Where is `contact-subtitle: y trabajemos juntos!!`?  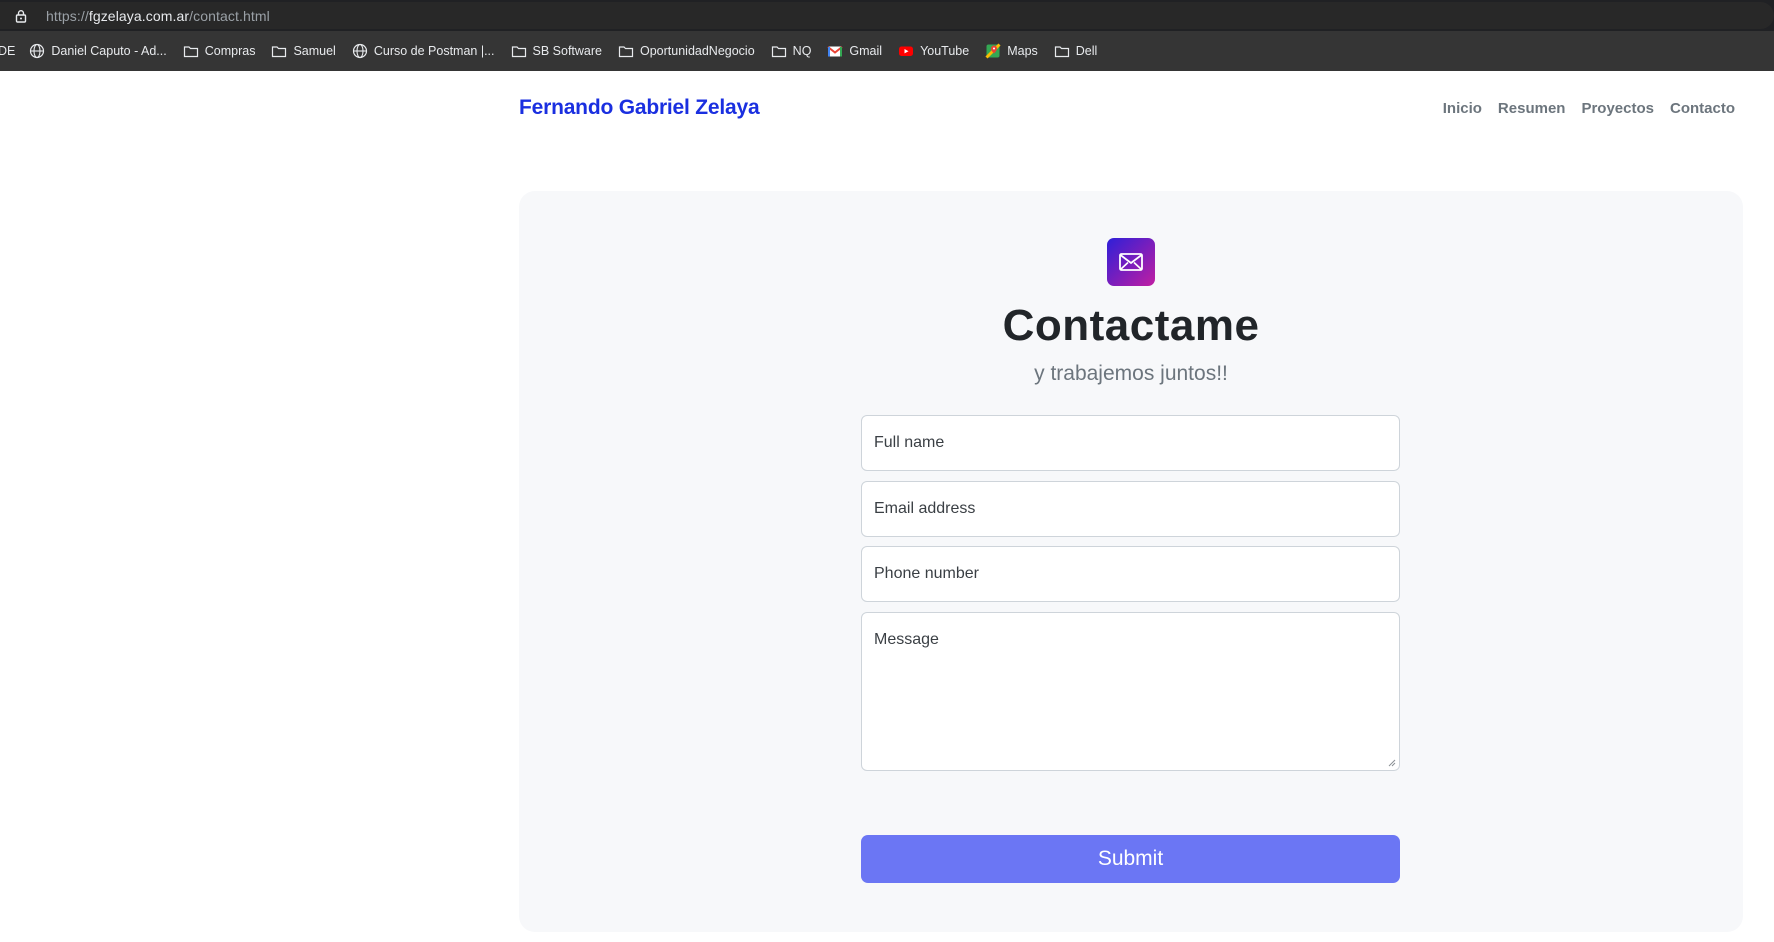 contact-subtitle: y trabajemos juntos!! is located at coordinates (1131, 373).